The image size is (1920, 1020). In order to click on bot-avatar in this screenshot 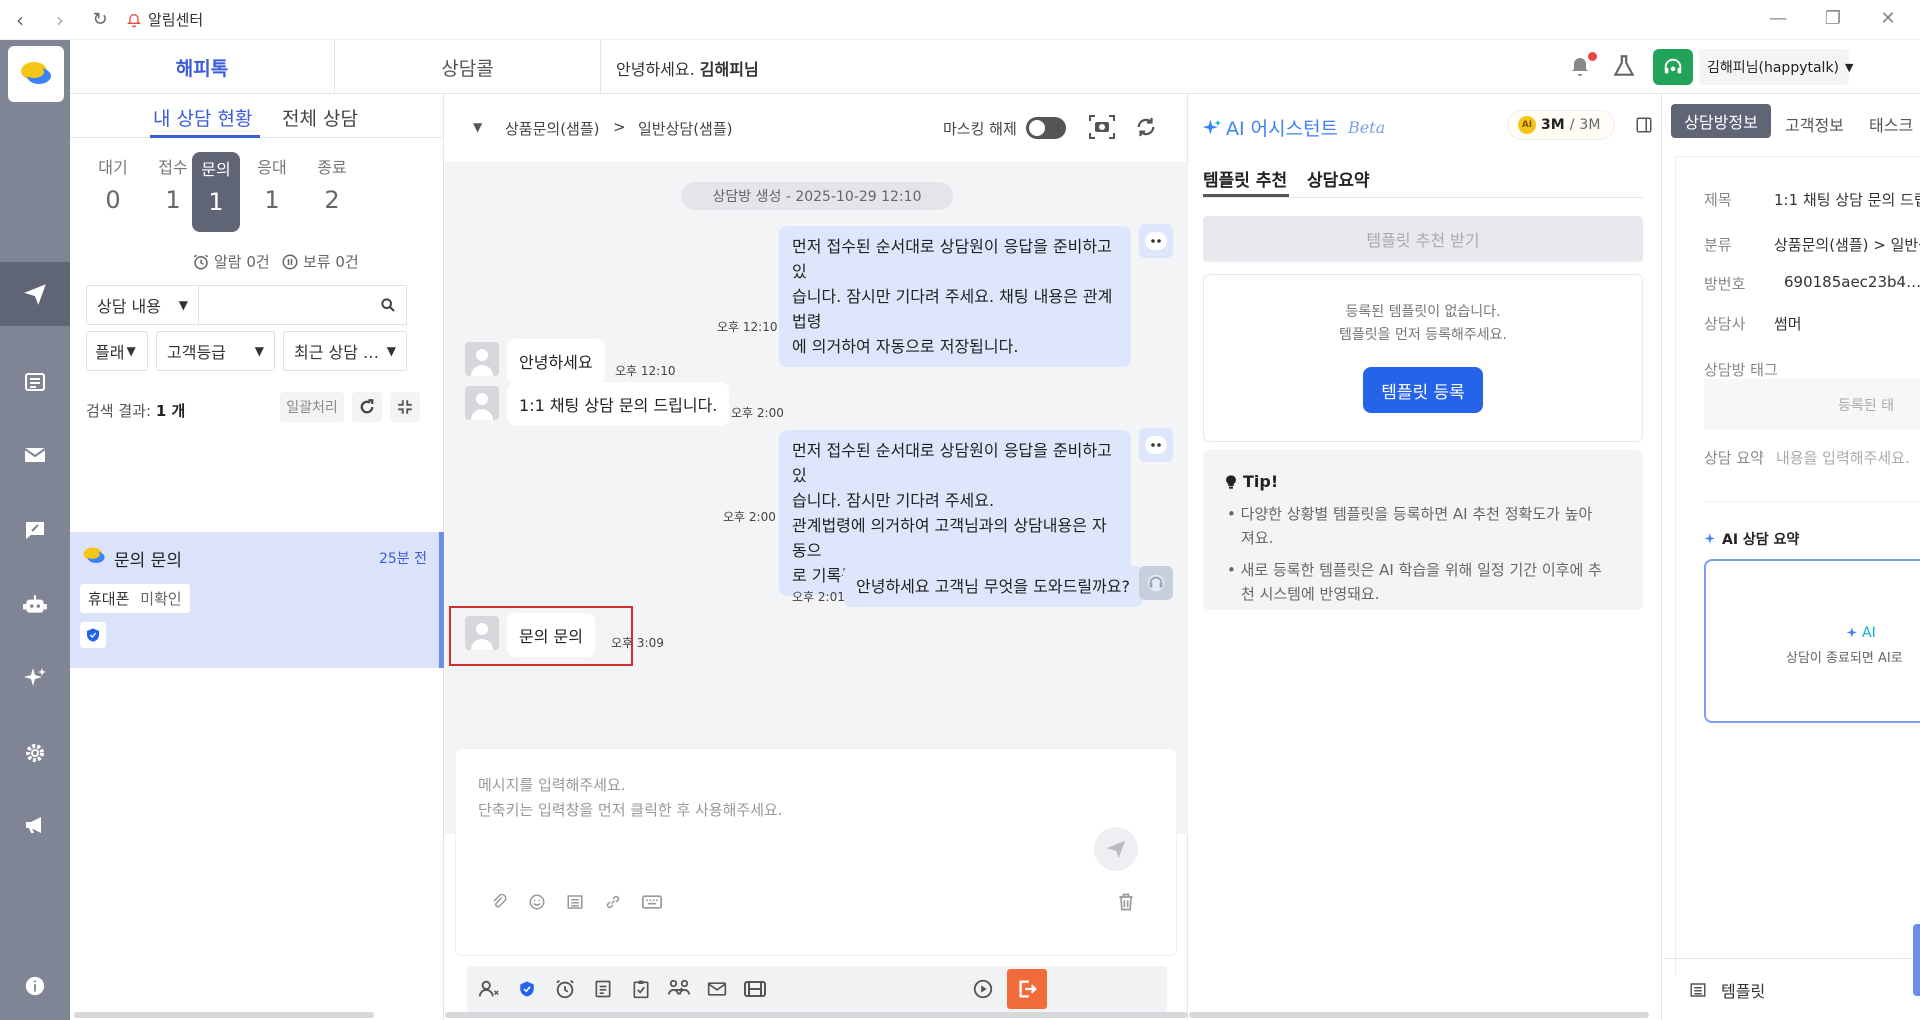, I will do `click(1156, 241)`.